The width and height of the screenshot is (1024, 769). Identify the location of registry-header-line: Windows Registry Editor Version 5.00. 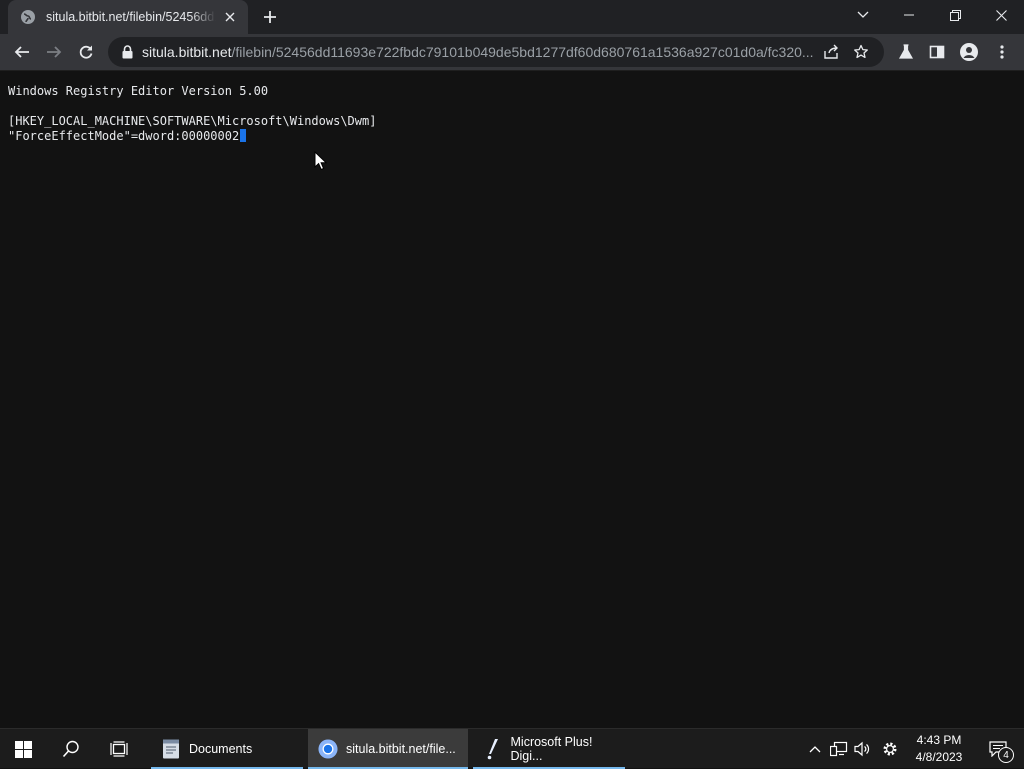
(138, 91).